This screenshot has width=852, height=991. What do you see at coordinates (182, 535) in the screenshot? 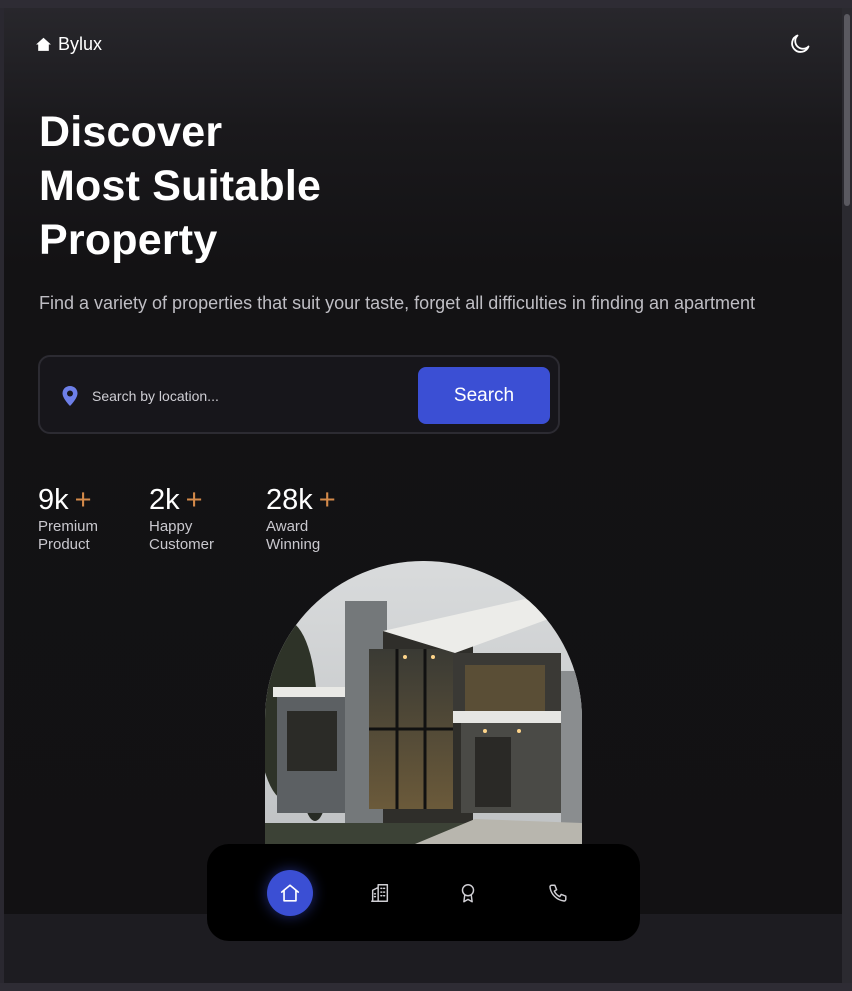
I see `stat-label: Happy Customer` at bounding box center [182, 535].